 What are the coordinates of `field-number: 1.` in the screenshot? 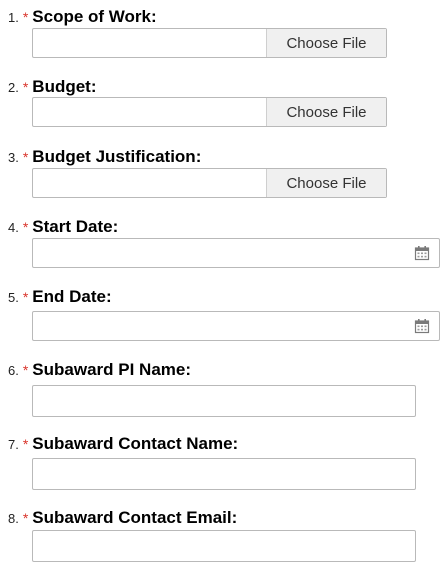 It's located at (13, 17).